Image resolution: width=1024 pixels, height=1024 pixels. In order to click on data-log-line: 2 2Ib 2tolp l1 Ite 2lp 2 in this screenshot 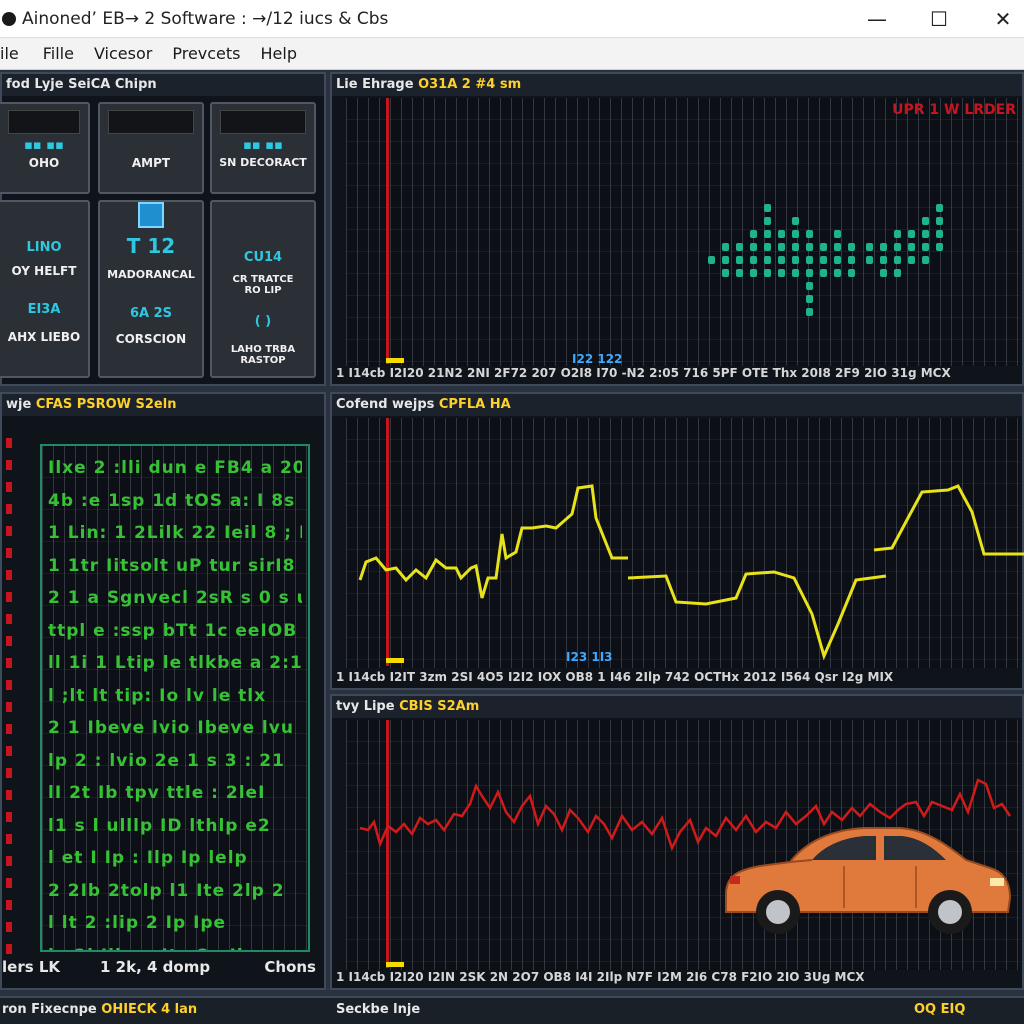, I will do `click(166, 890)`.